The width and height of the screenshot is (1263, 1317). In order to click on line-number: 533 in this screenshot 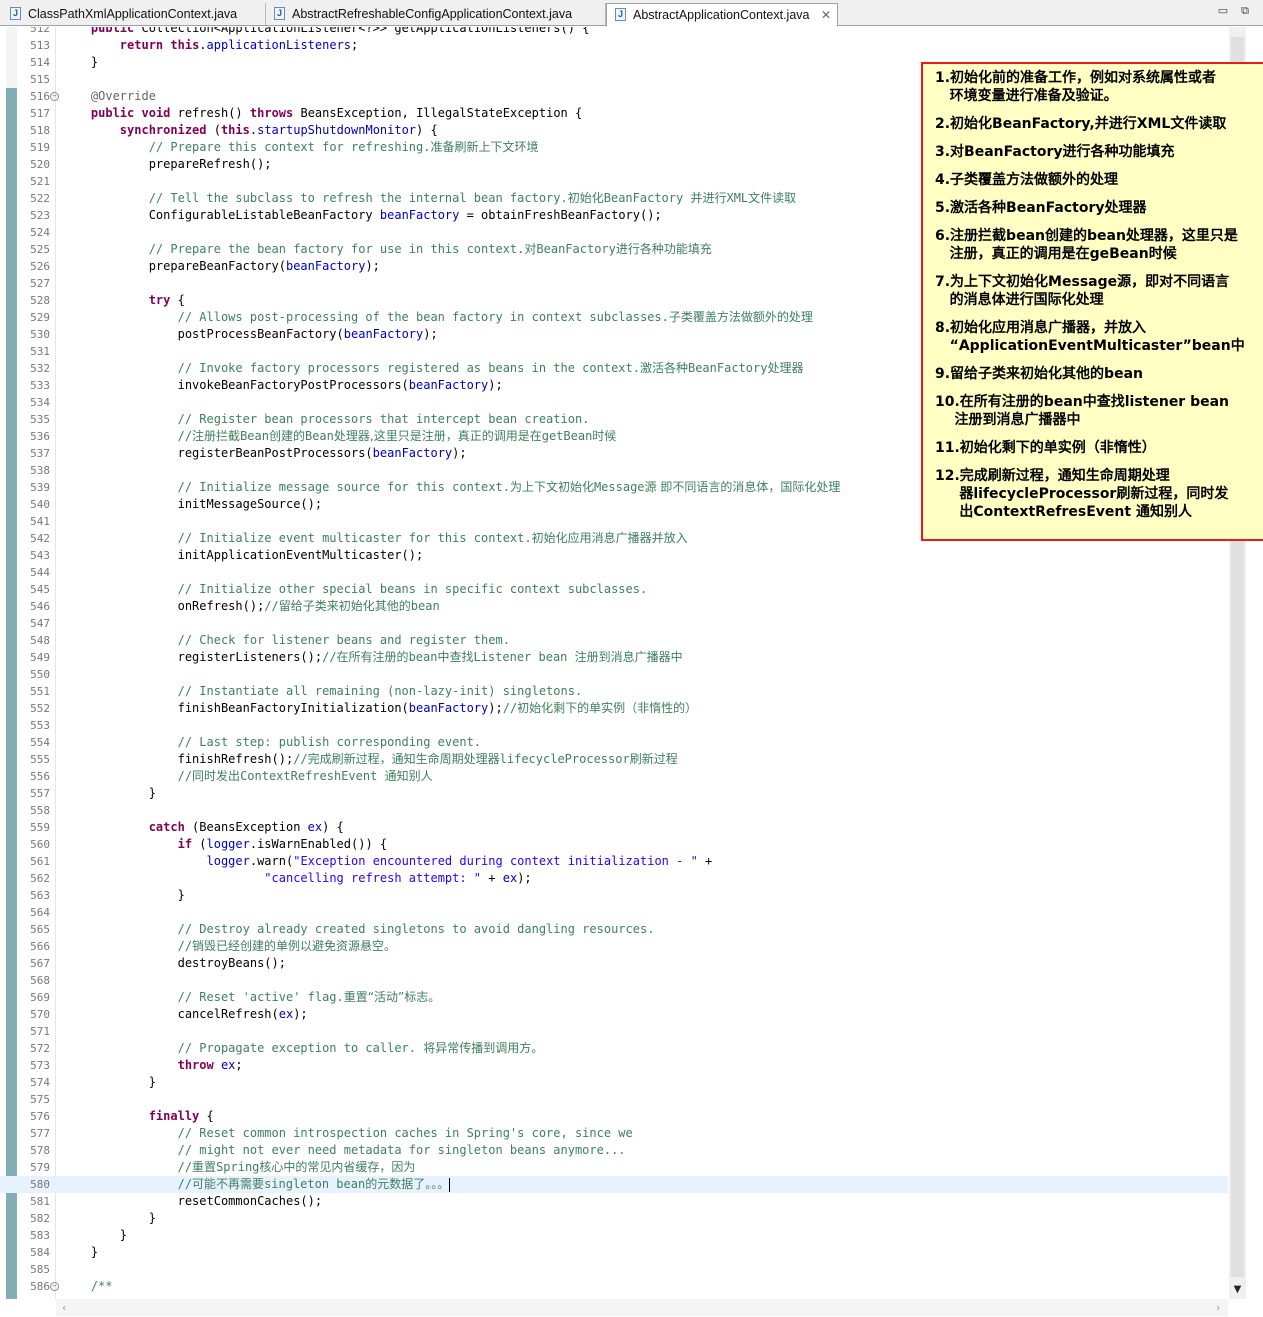, I will do `click(40, 385)`.